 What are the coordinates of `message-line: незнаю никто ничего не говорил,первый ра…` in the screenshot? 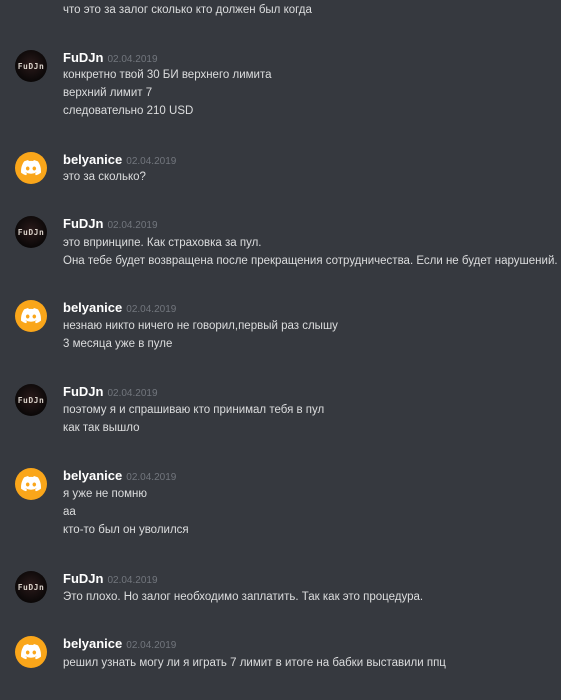 It's located at (200, 326).